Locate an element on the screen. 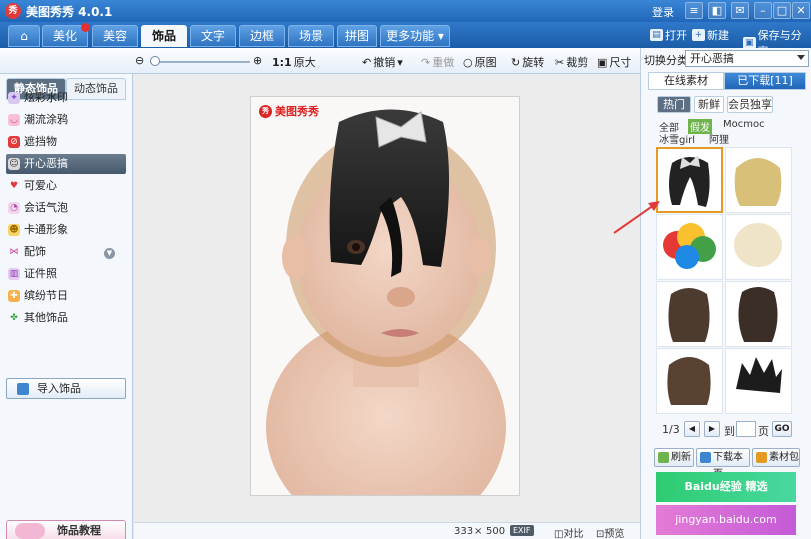 This screenshot has height=539, width=811. promo-banner-top: Baidu经验 精选 is located at coordinates (726, 487).